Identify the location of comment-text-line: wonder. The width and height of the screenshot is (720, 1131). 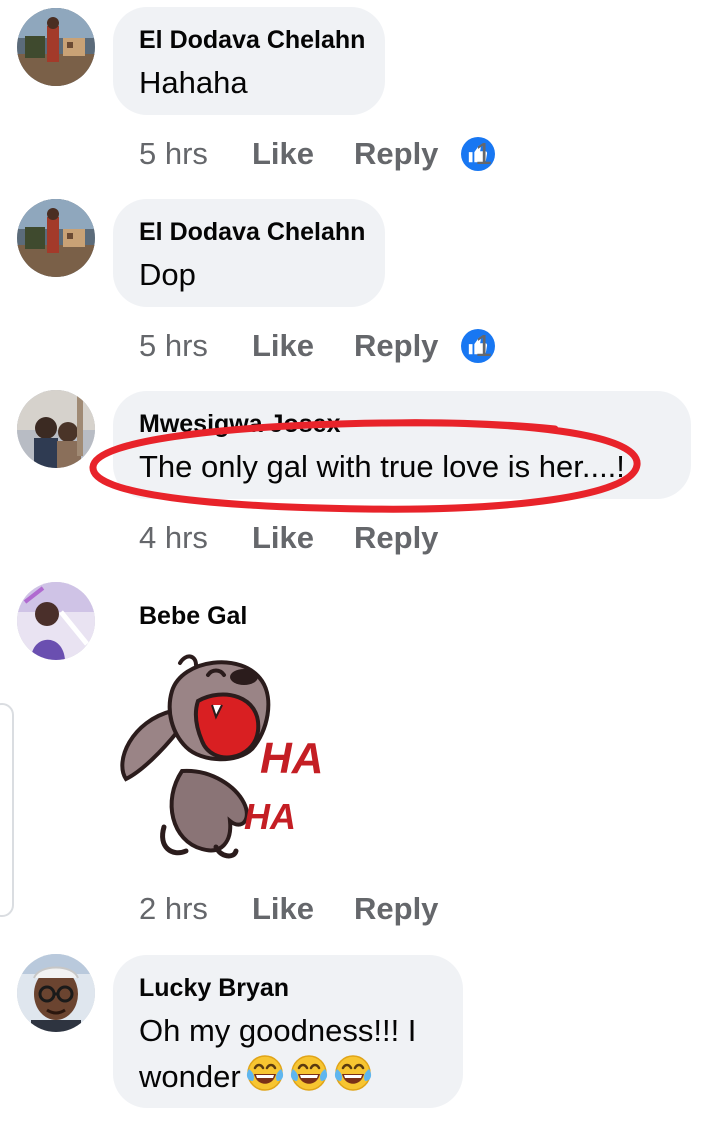
(288, 1076).